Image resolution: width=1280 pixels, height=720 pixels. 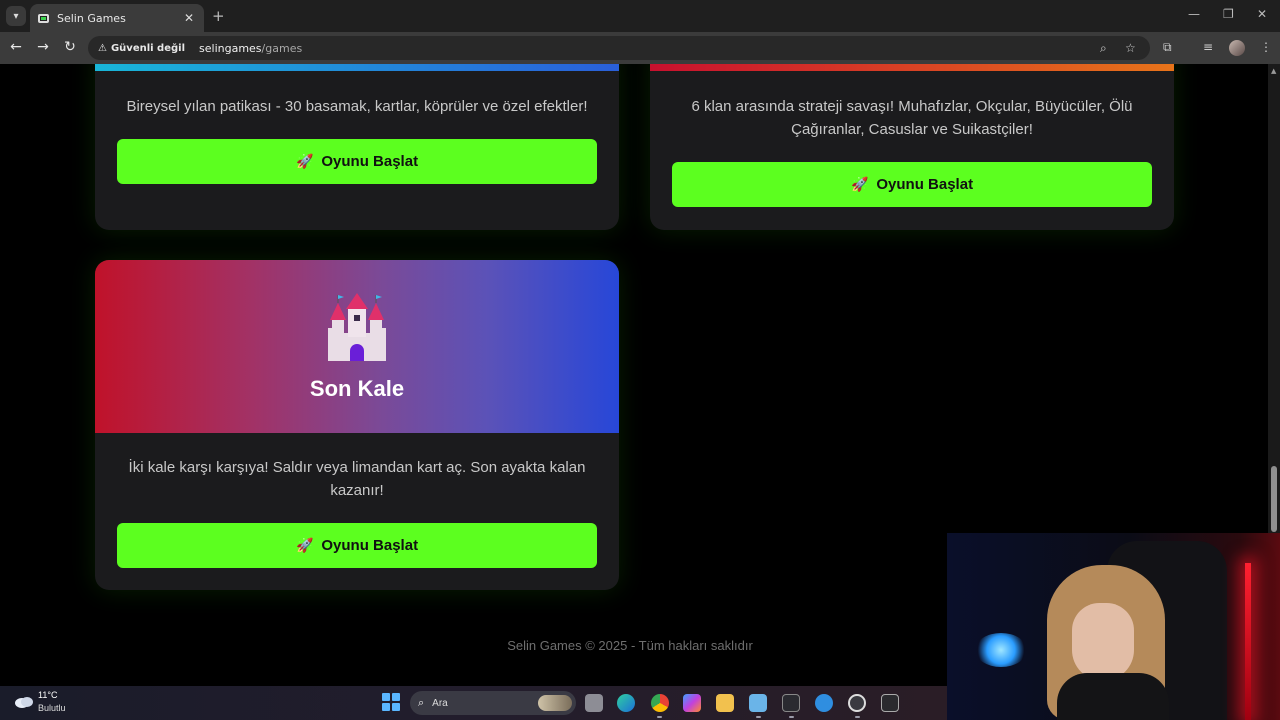 What do you see at coordinates (1262, 14) in the screenshot?
I see `window-close-icon: ✕` at bounding box center [1262, 14].